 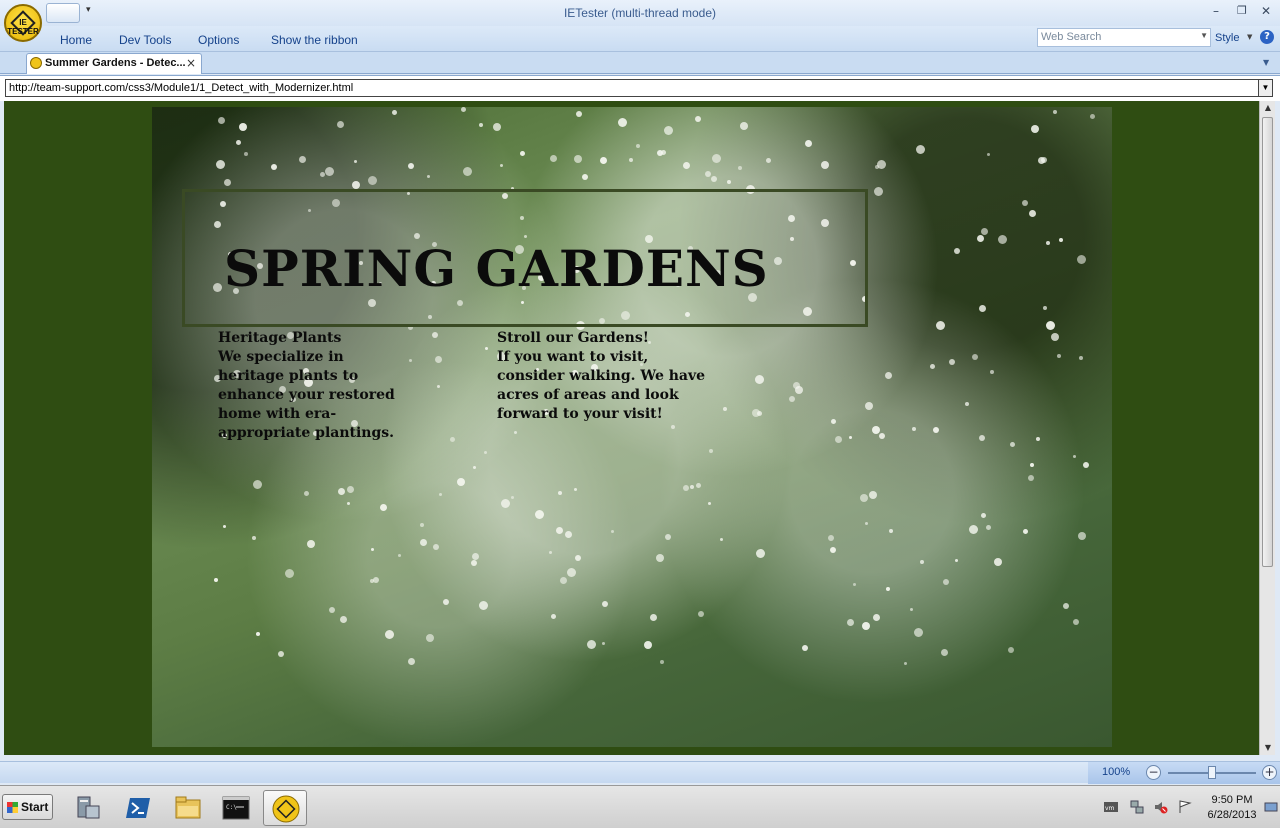 What do you see at coordinates (1124, 37) in the screenshot?
I see `web-search-input: Web Search ▼` at bounding box center [1124, 37].